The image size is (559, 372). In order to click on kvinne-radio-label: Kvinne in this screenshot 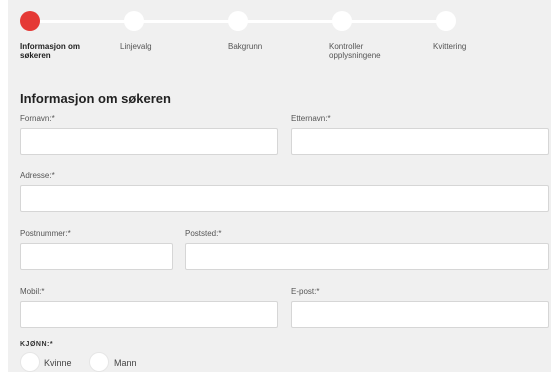, I will do `click(58, 363)`.